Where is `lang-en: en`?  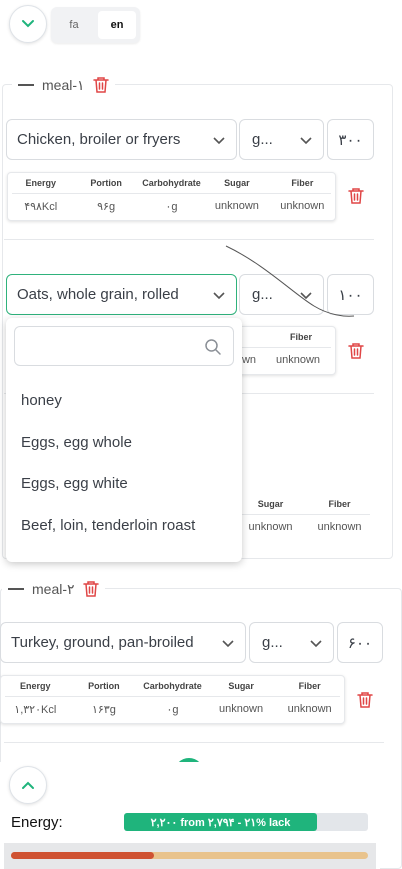 lang-en: en is located at coordinates (117, 25).